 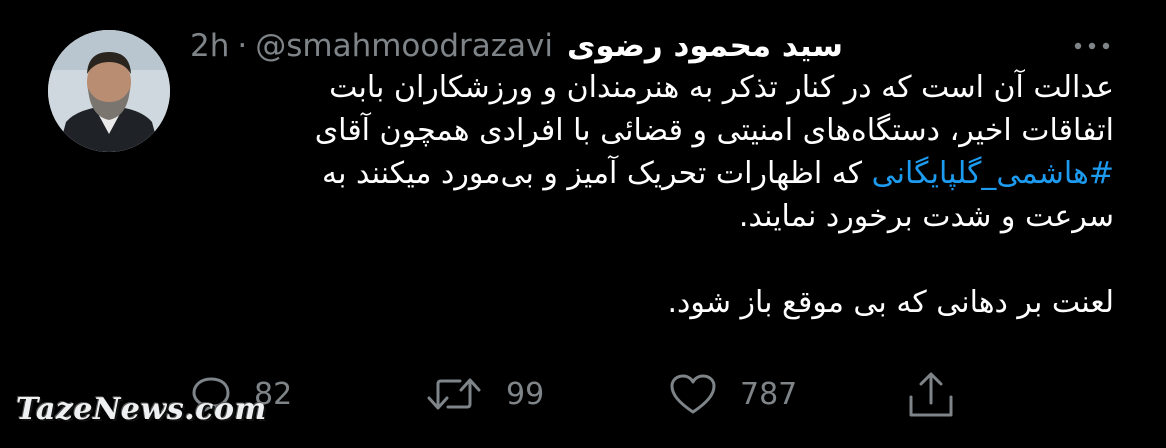 I want to click on share-button, so click(x=931, y=394).